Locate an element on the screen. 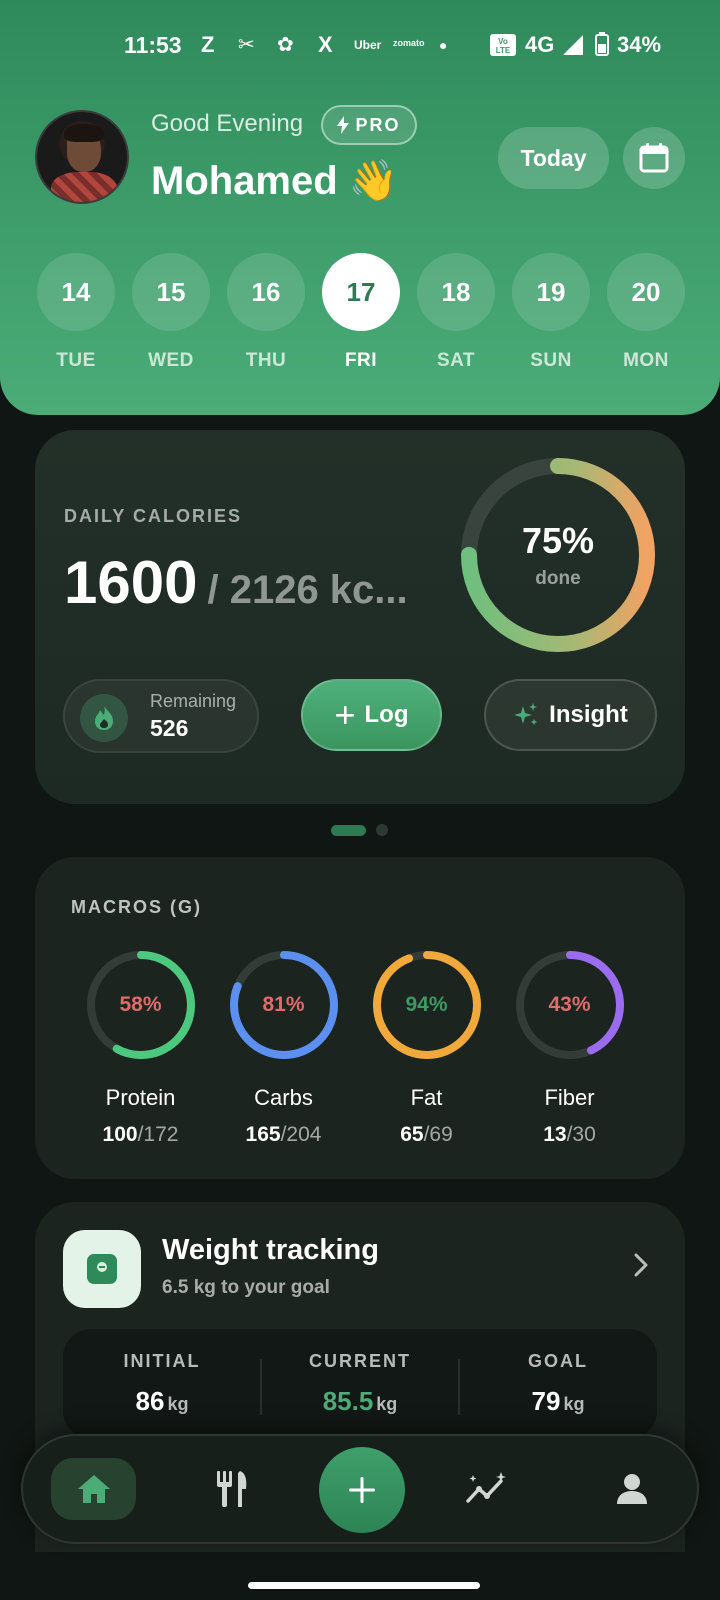  macro-carbs: 81% Carbs 165/204 is located at coordinates (283, 1047).